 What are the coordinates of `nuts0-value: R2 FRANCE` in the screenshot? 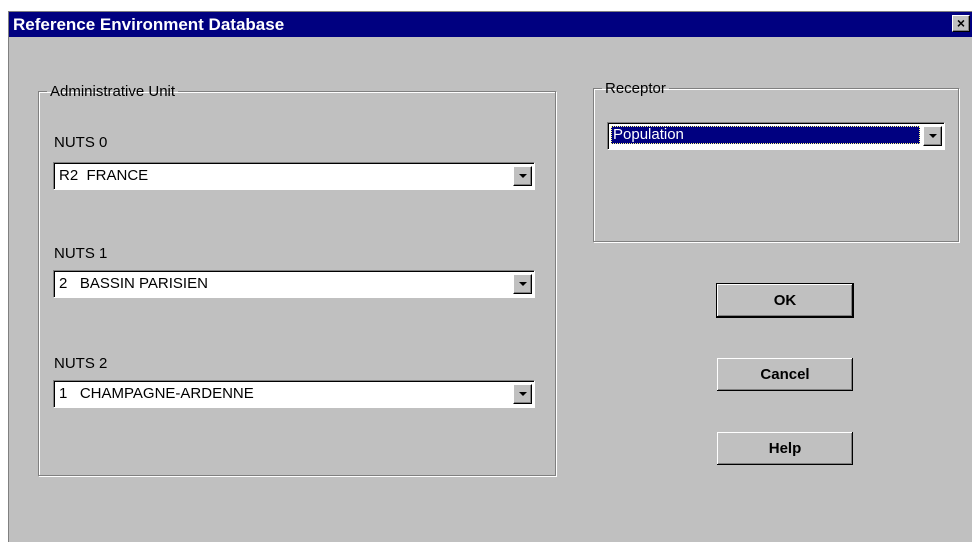 It's located at (104, 175).